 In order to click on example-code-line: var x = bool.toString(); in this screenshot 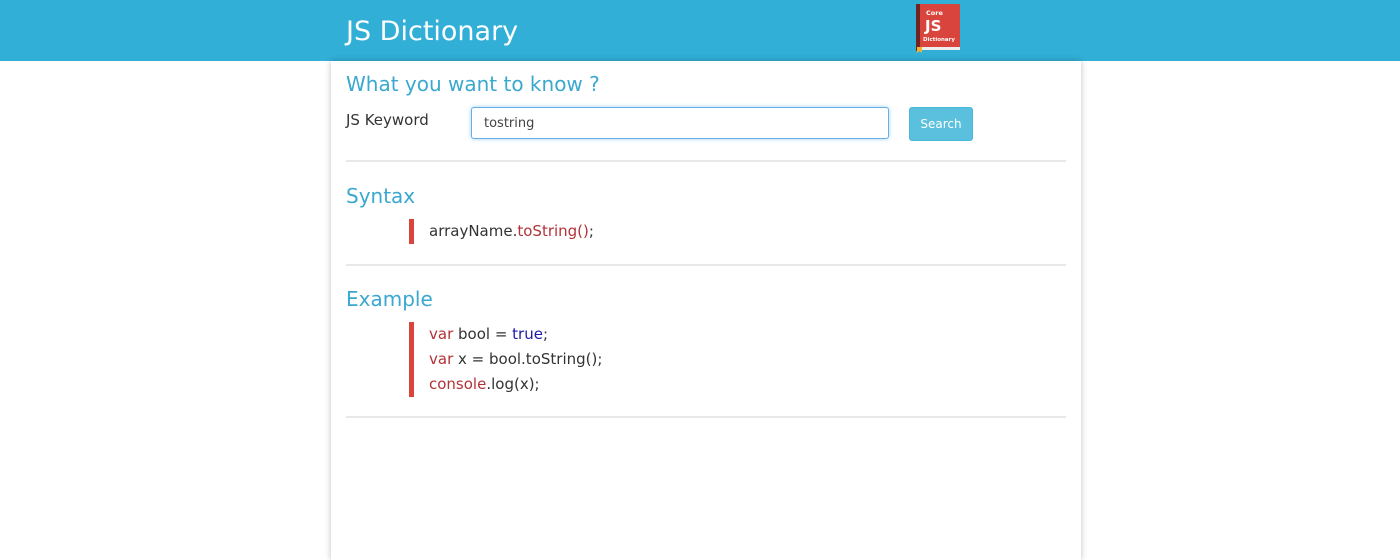, I will do `click(515, 359)`.